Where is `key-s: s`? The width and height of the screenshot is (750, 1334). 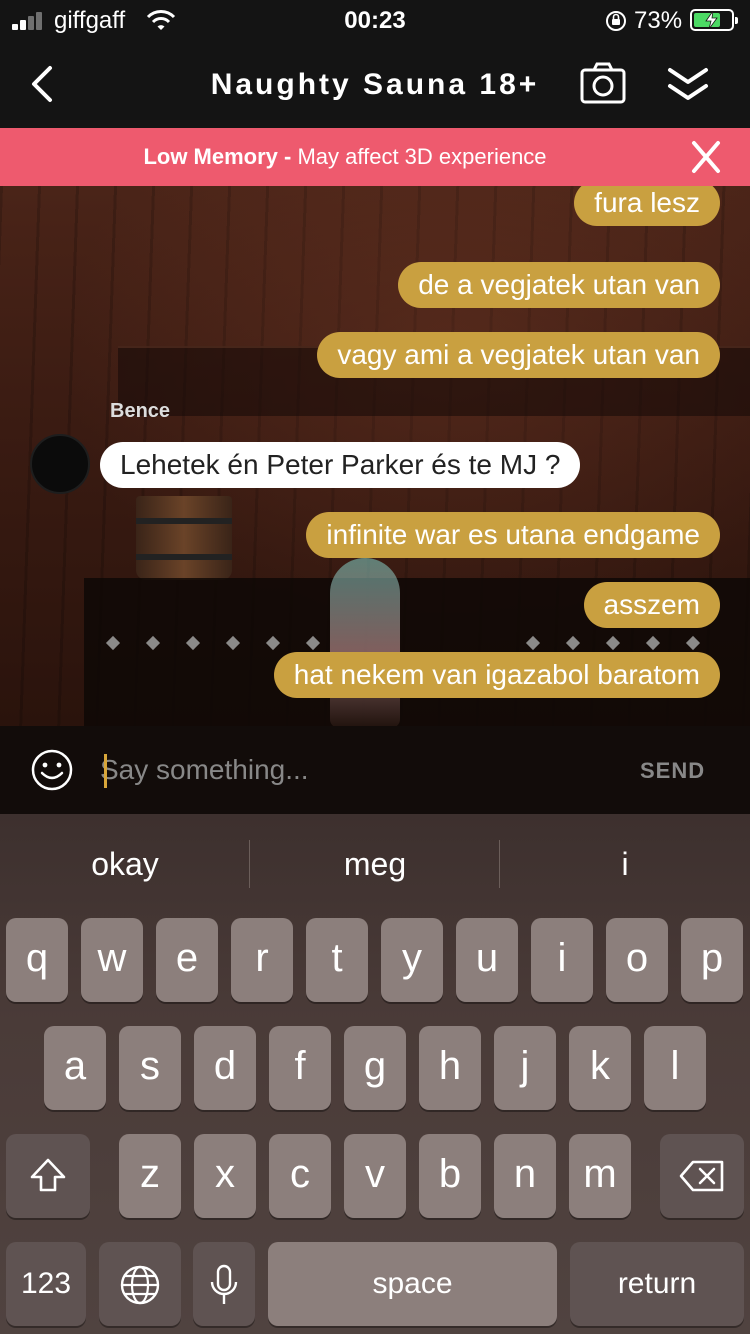
key-s: s is located at coordinates (150, 1068).